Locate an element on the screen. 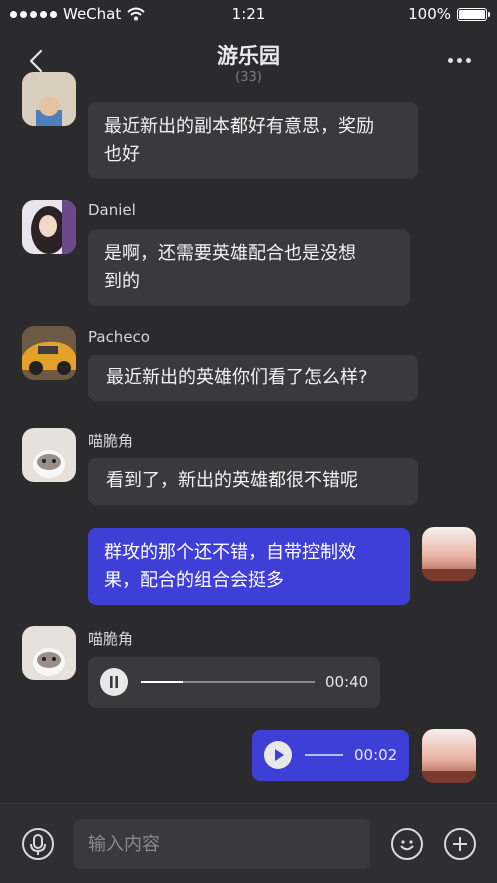 This screenshot has height=883, width=497. message-input is located at coordinates (222, 844).